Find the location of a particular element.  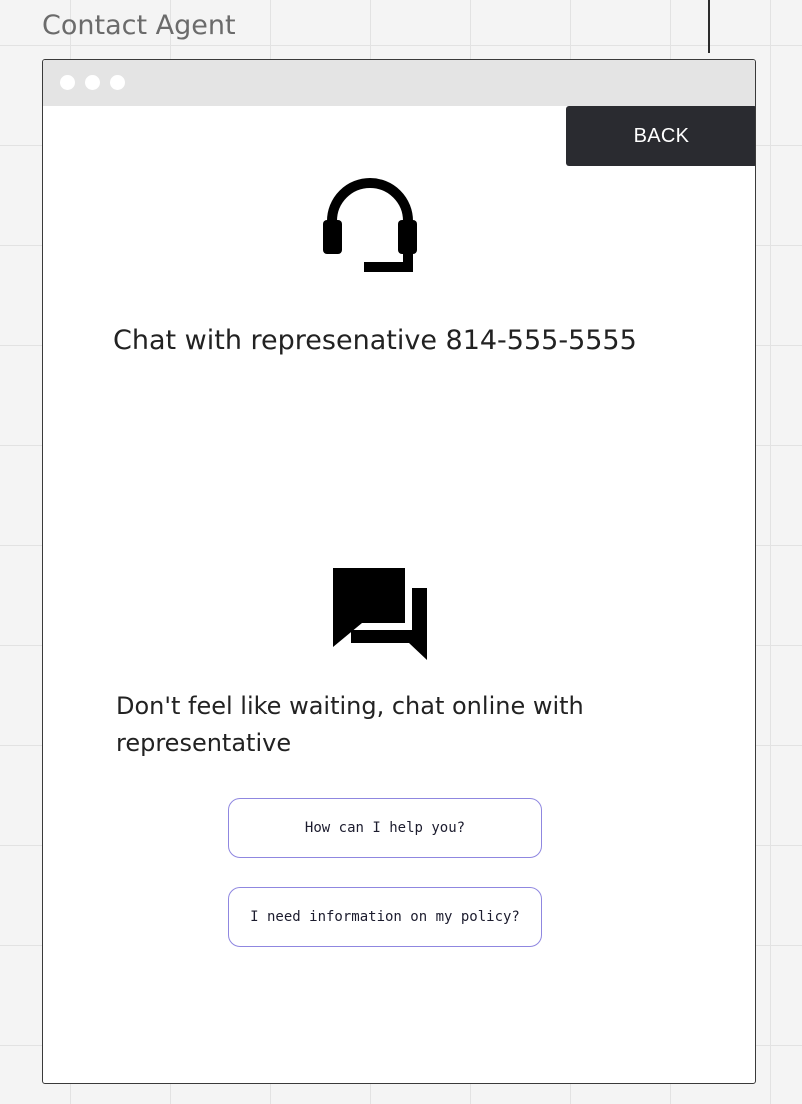

chat-bubbles-icon is located at coordinates (380, 614).